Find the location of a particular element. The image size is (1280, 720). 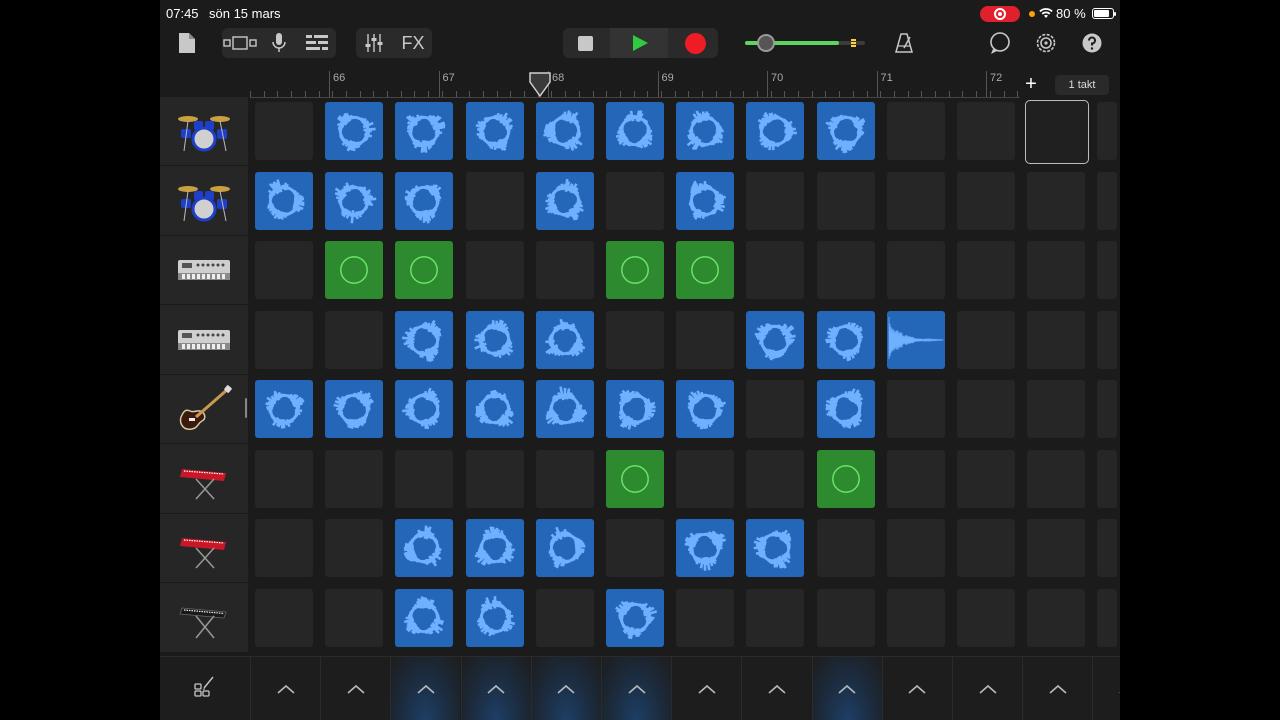

tracks-view-button is located at coordinates (317, 43).